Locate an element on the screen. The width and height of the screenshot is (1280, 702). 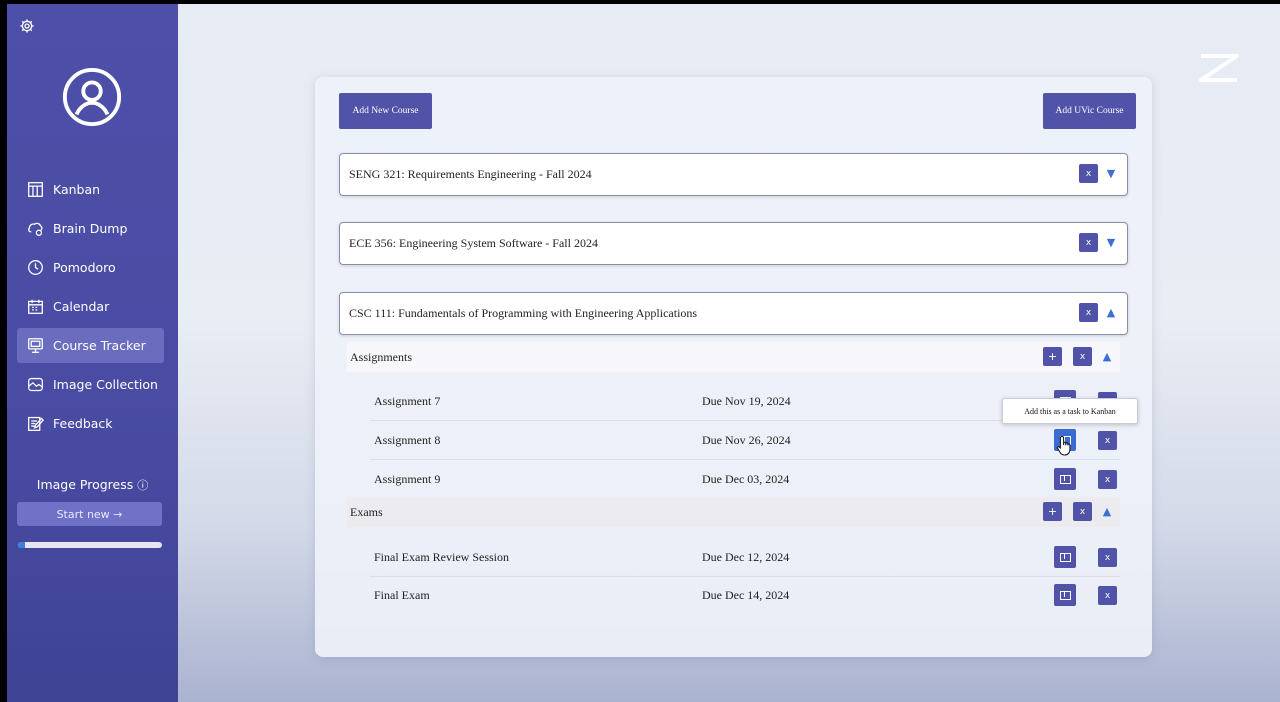
image-icon is located at coordinates (35, 384).